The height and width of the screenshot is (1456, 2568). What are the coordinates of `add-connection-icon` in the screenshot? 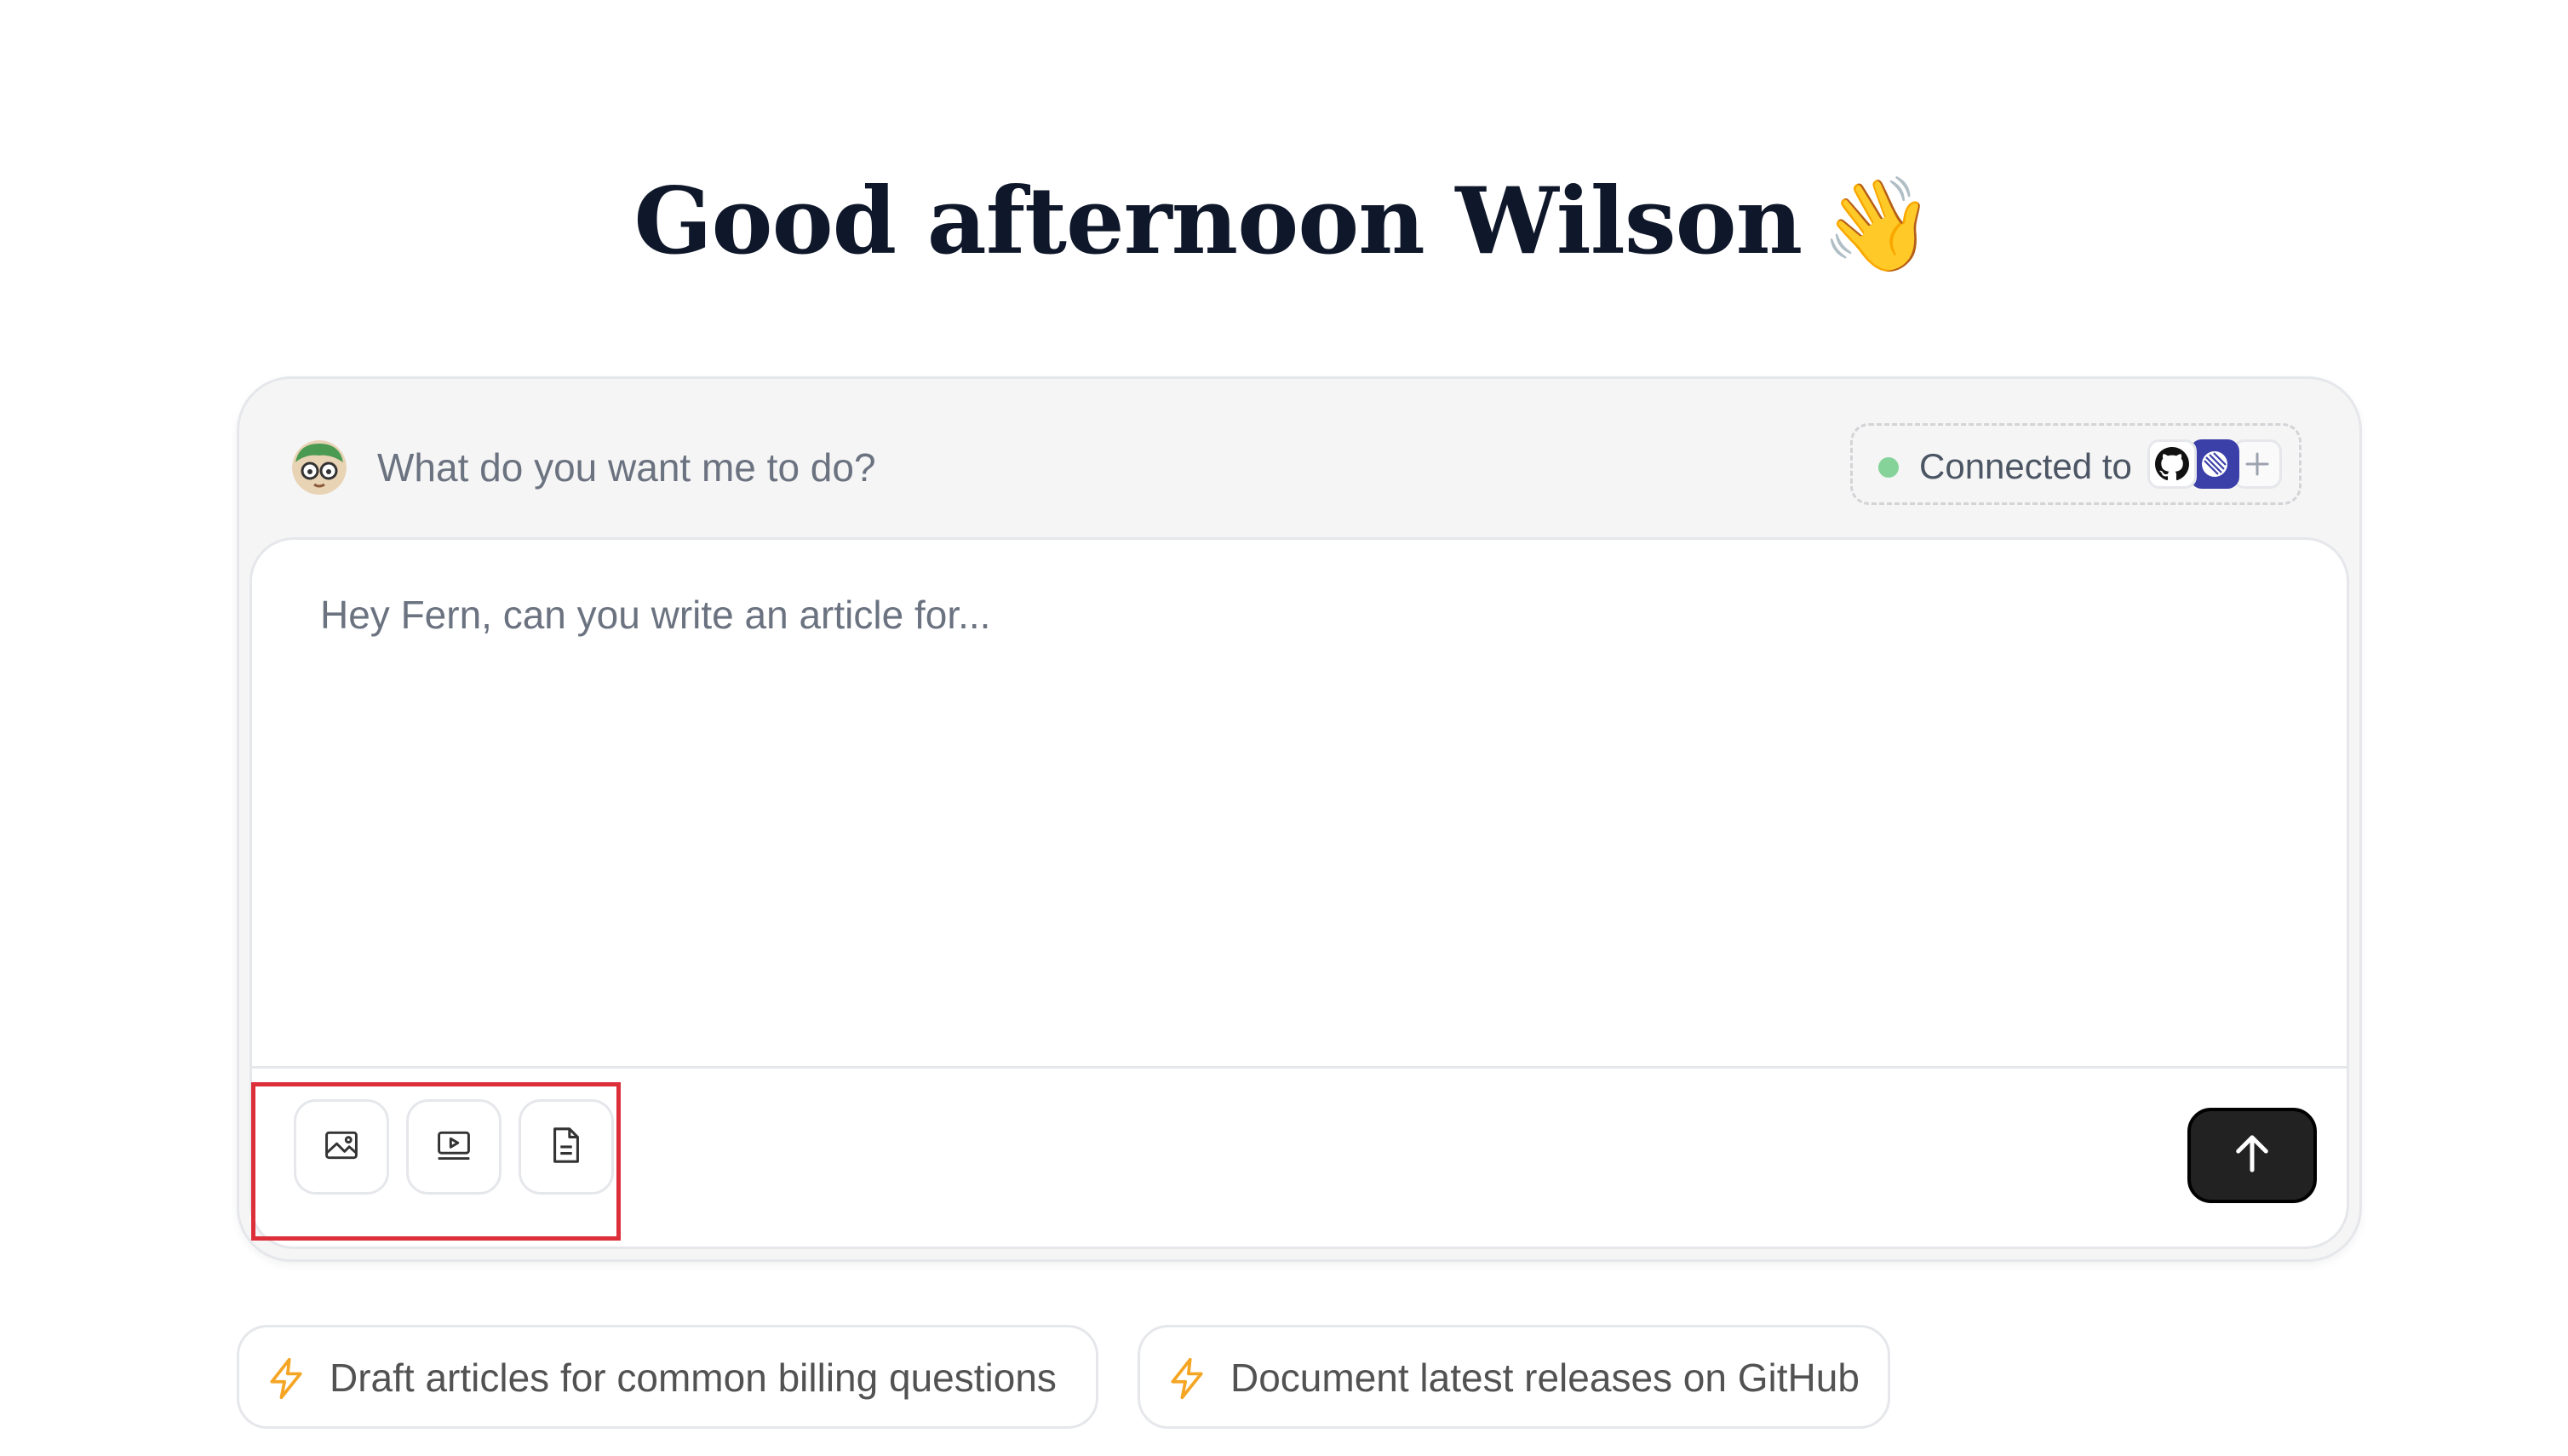 It's located at (2257, 464).